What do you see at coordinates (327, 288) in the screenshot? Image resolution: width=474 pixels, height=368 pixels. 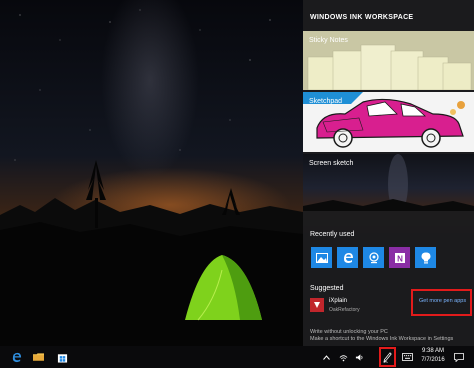 I see `suggested-label: Suggested` at bounding box center [327, 288].